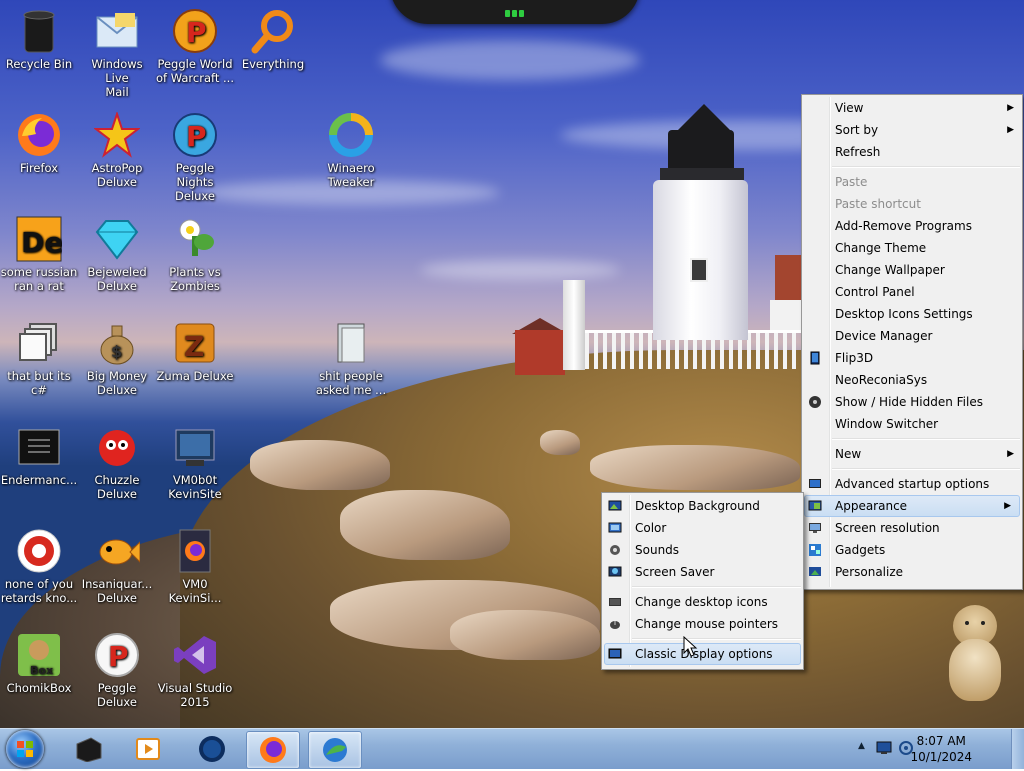  I want to click on menu-item-appearance: Appearance ▶, so click(912, 506).